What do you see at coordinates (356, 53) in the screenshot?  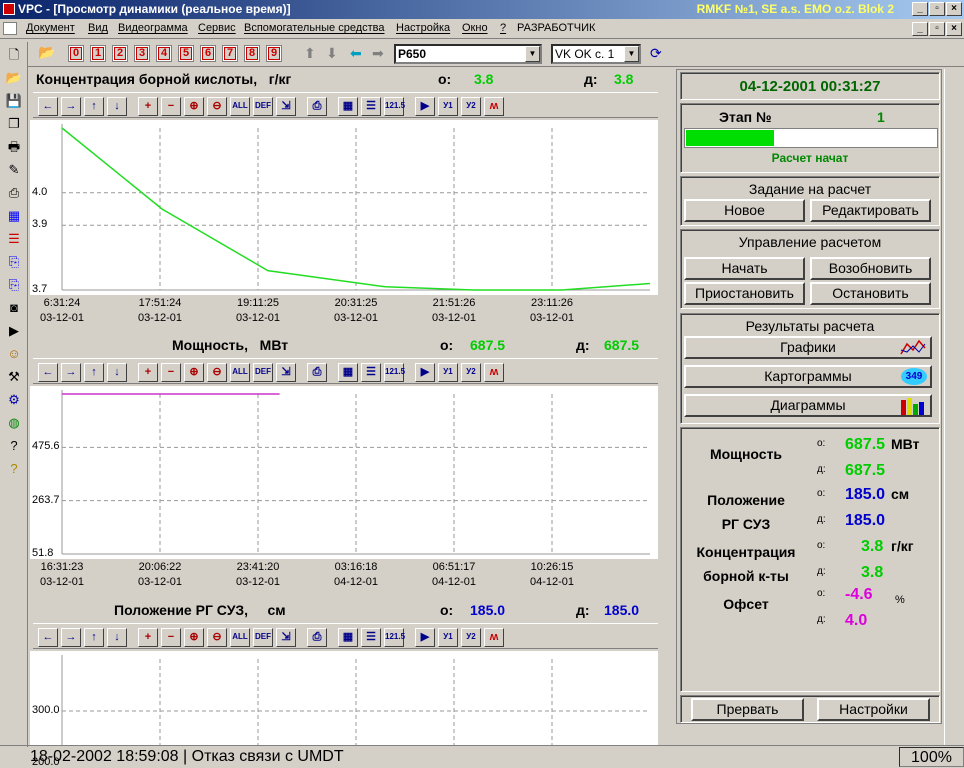 I see `arrow-left-icon: ⬅` at bounding box center [356, 53].